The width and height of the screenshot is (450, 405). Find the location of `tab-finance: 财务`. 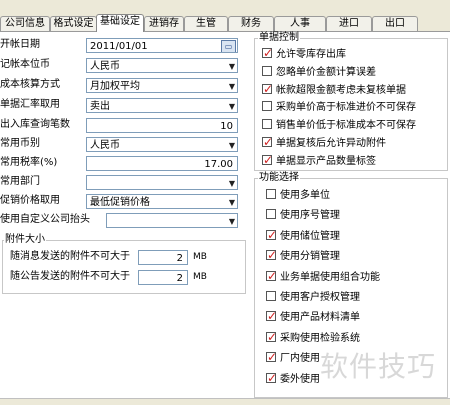

tab-finance: 财务 is located at coordinates (251, 23).